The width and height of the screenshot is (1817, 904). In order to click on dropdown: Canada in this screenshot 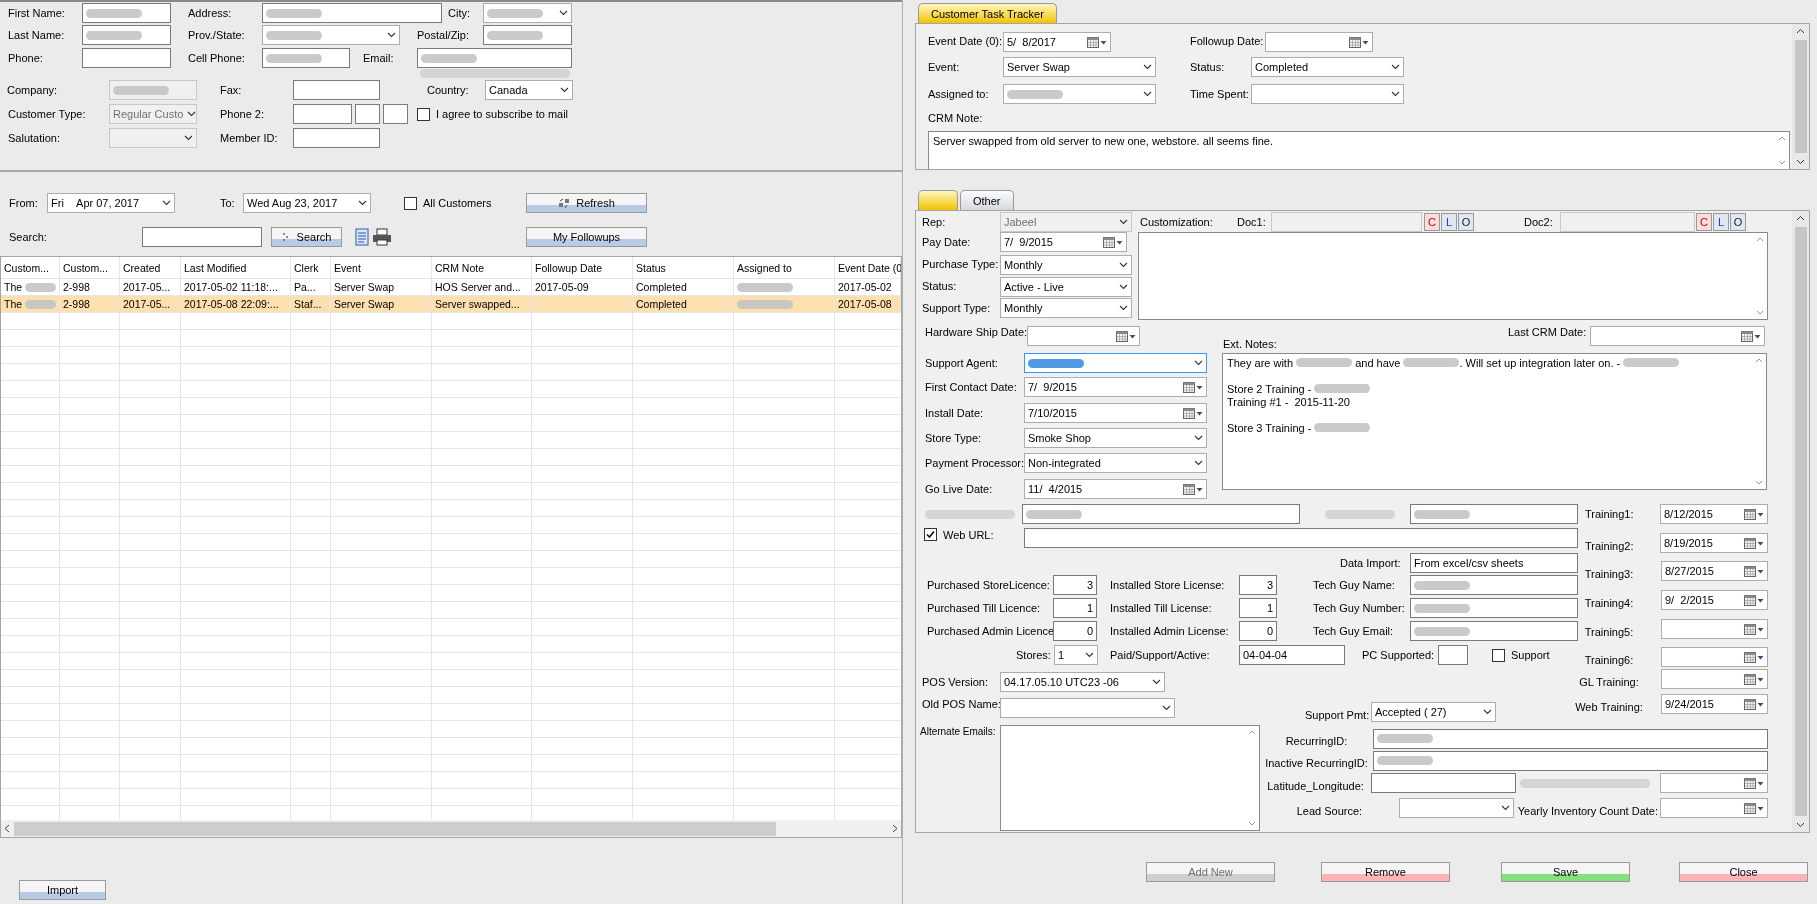, I will do `click(529, 90)`.